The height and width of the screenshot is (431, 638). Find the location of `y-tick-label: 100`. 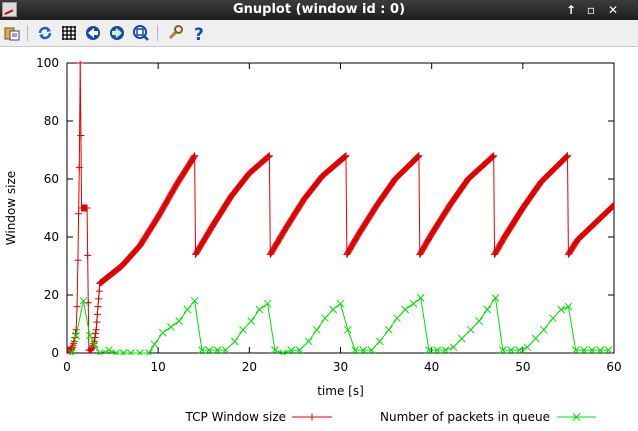

y-tick-label: 100 is located at coordinates (47, 63).